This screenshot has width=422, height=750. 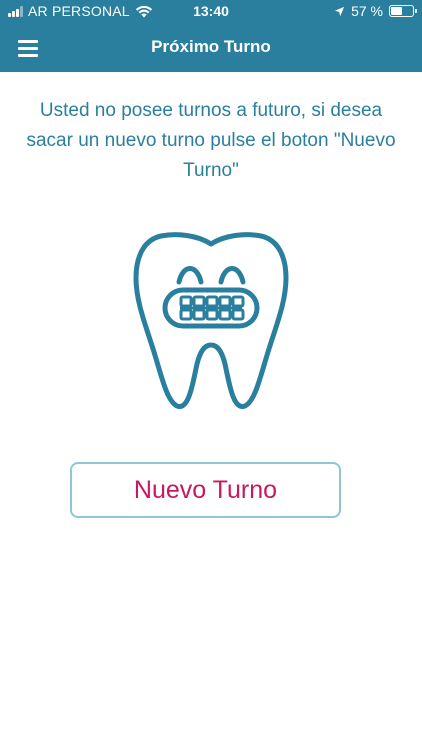 I want to click on new-appointment-button: Nuevo Turno, so click(x=205, y=490).